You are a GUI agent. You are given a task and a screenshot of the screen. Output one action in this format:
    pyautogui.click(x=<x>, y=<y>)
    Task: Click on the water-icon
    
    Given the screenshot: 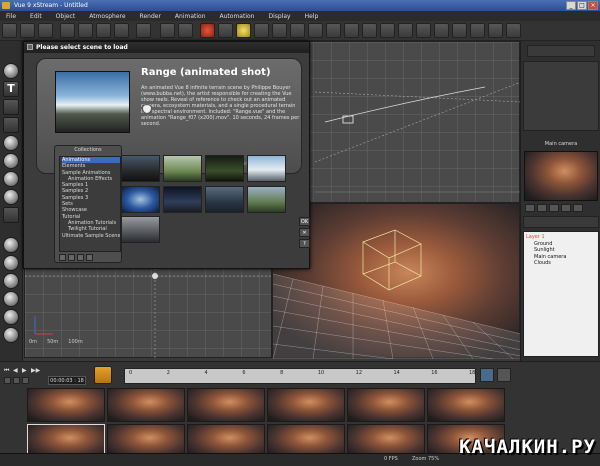 What is the action you would take?
    pyautogui.click(x=11, y=143)
    